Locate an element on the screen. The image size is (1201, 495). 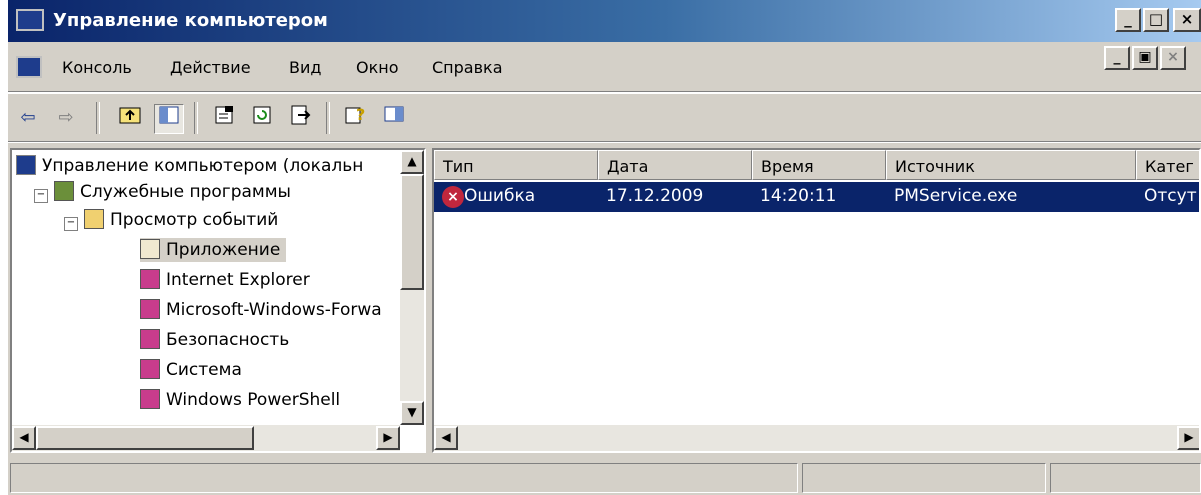
menu-console: Консоль is located at coordinates (97, 67).